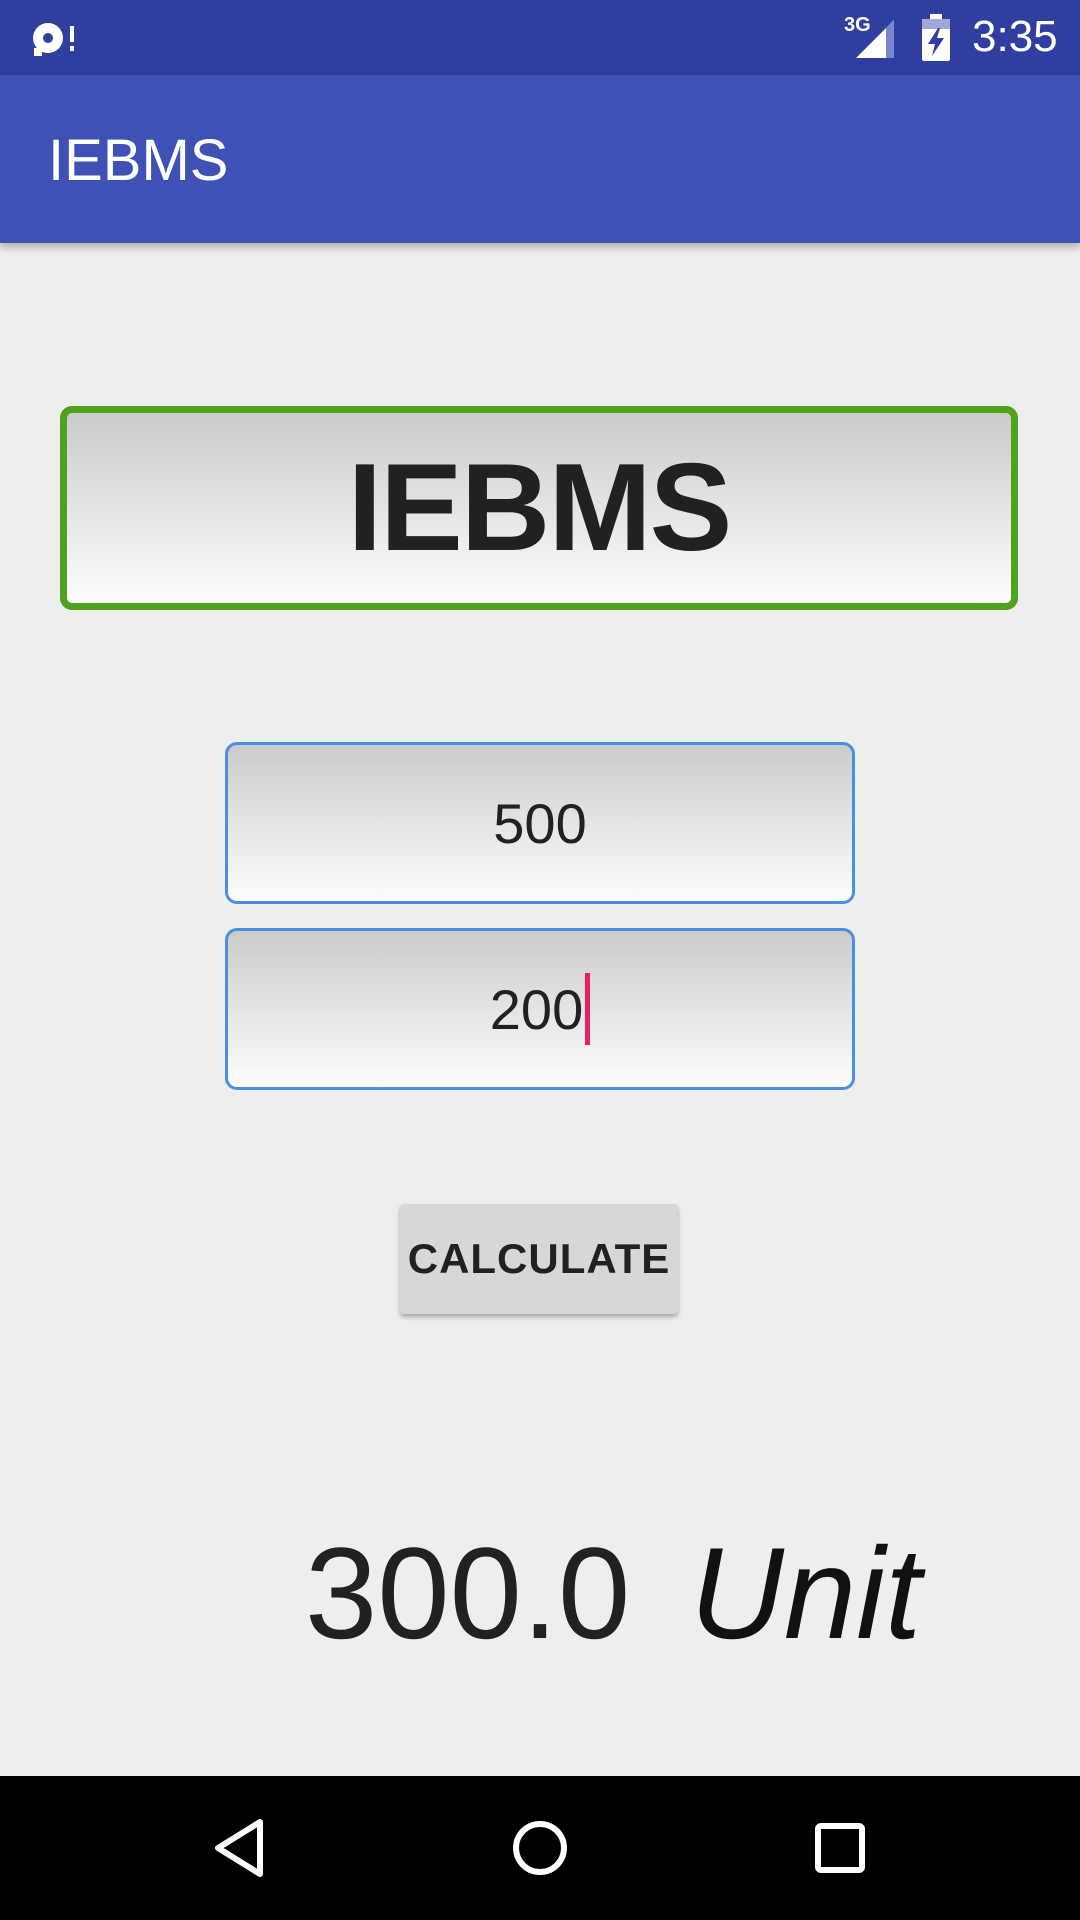 This screenshot has width=1080, height=1920. Describe the element at coordinates (539, 1259) in the screenshot. I see `calculate-button: CALCULATE` at that location.